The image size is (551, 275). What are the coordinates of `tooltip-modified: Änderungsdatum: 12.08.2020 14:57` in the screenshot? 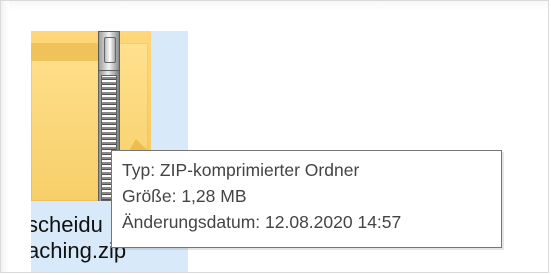 It's located at (262, 222).